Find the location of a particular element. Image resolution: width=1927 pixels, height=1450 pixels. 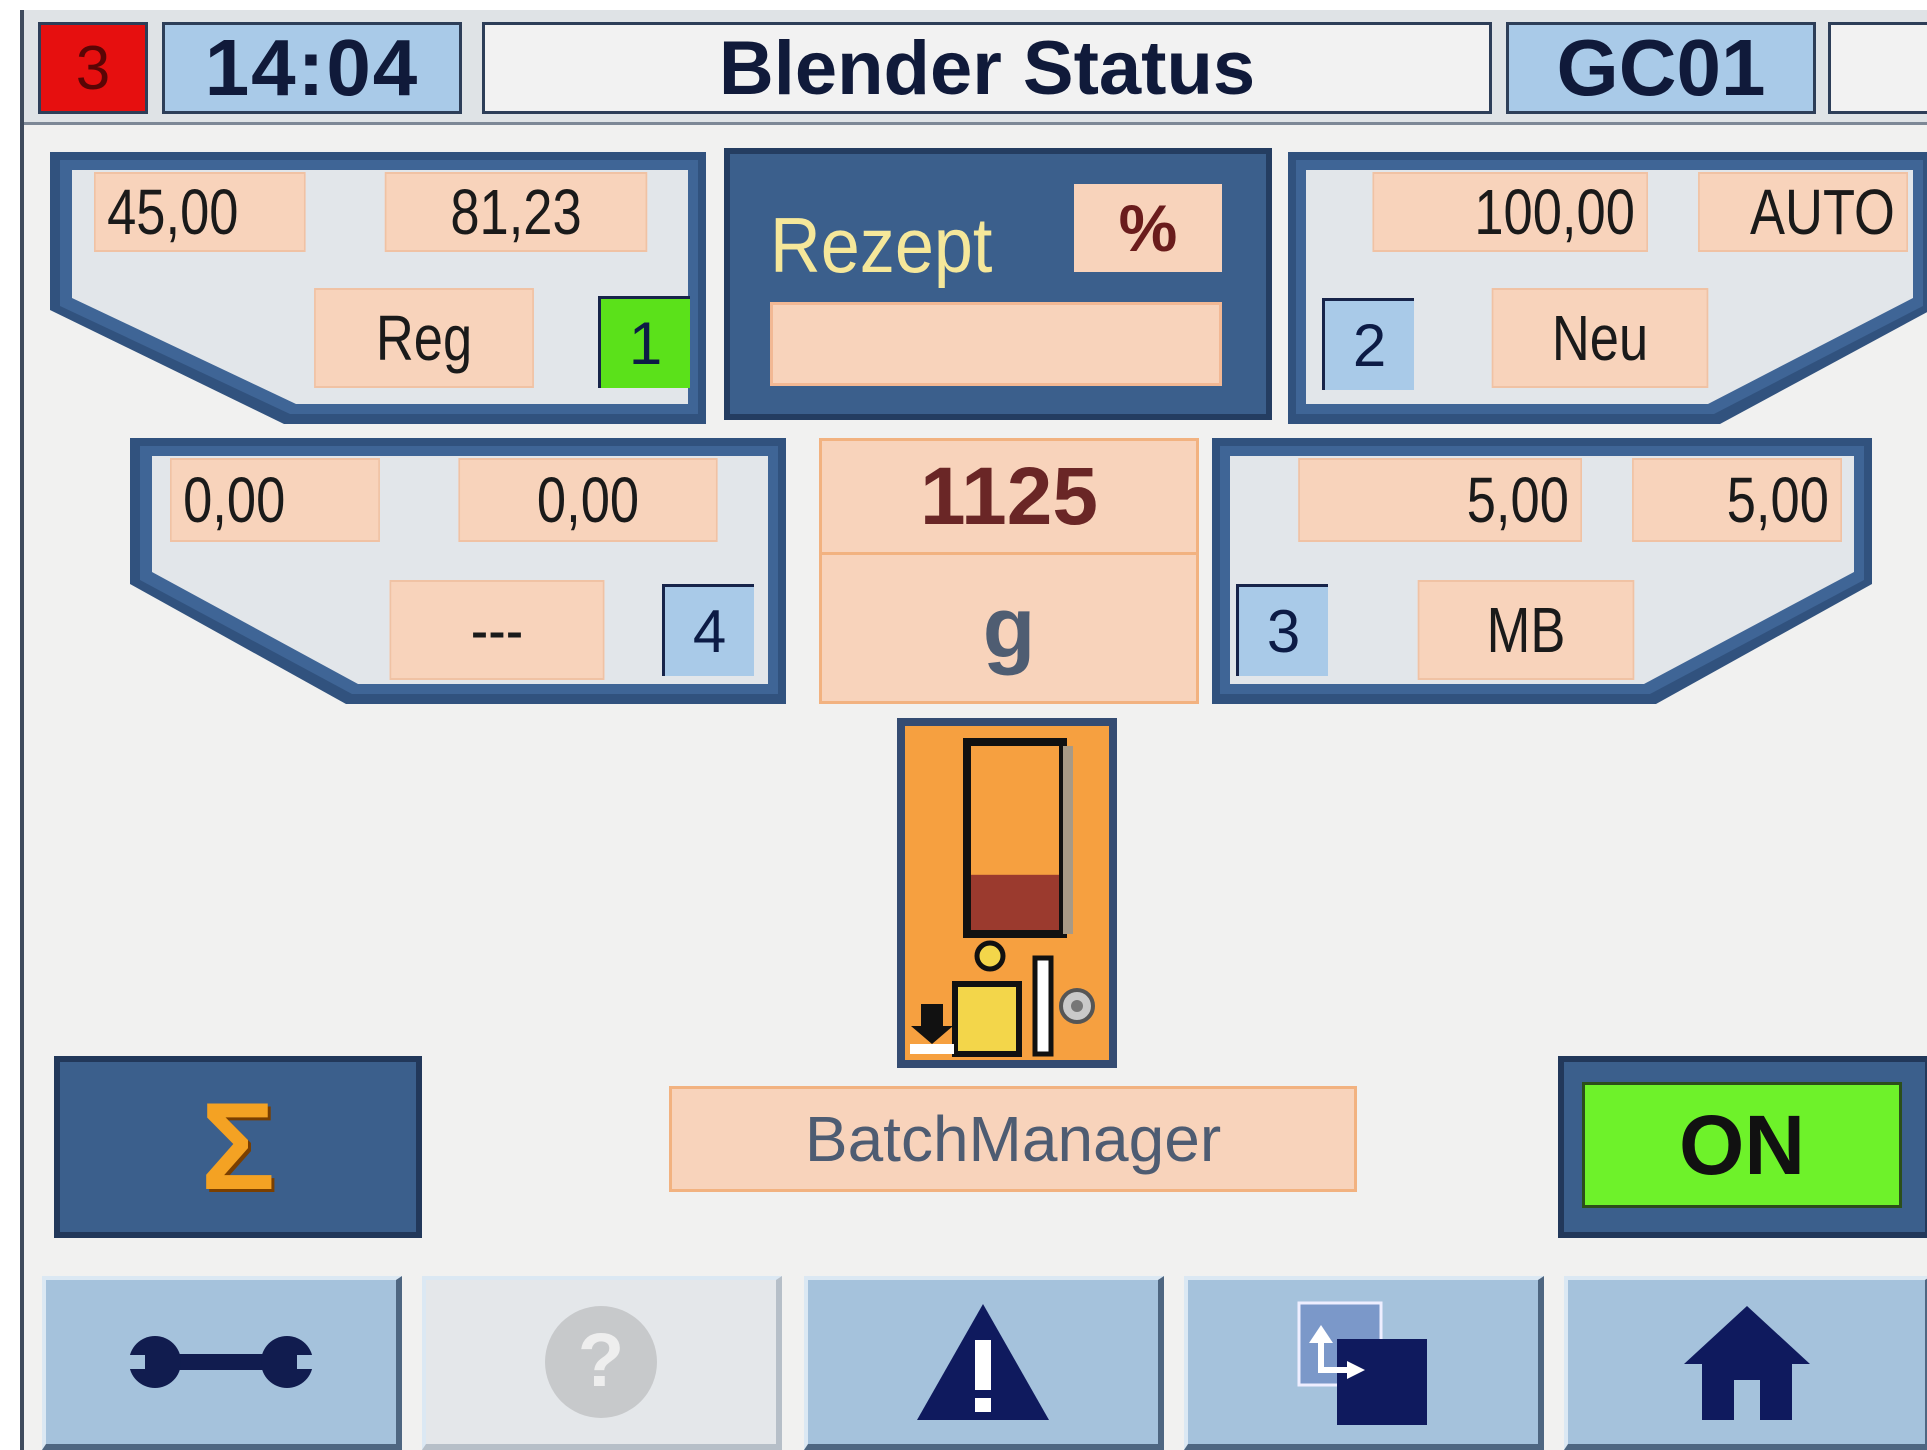

switch-screen-button is located at coordinates (1364, 1363).